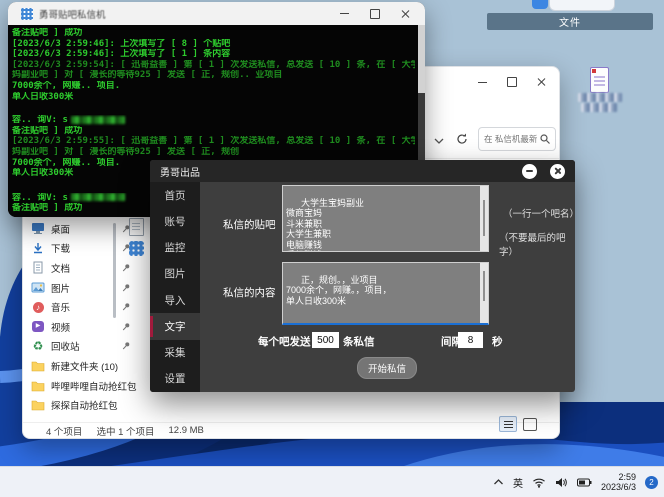 This screenshot has width=664, height=497. What do you see at coordinates (249, 225) in the screenshot?
I see `tieba-list-label: 私信的贴吧` at bounding box center [249, 225].